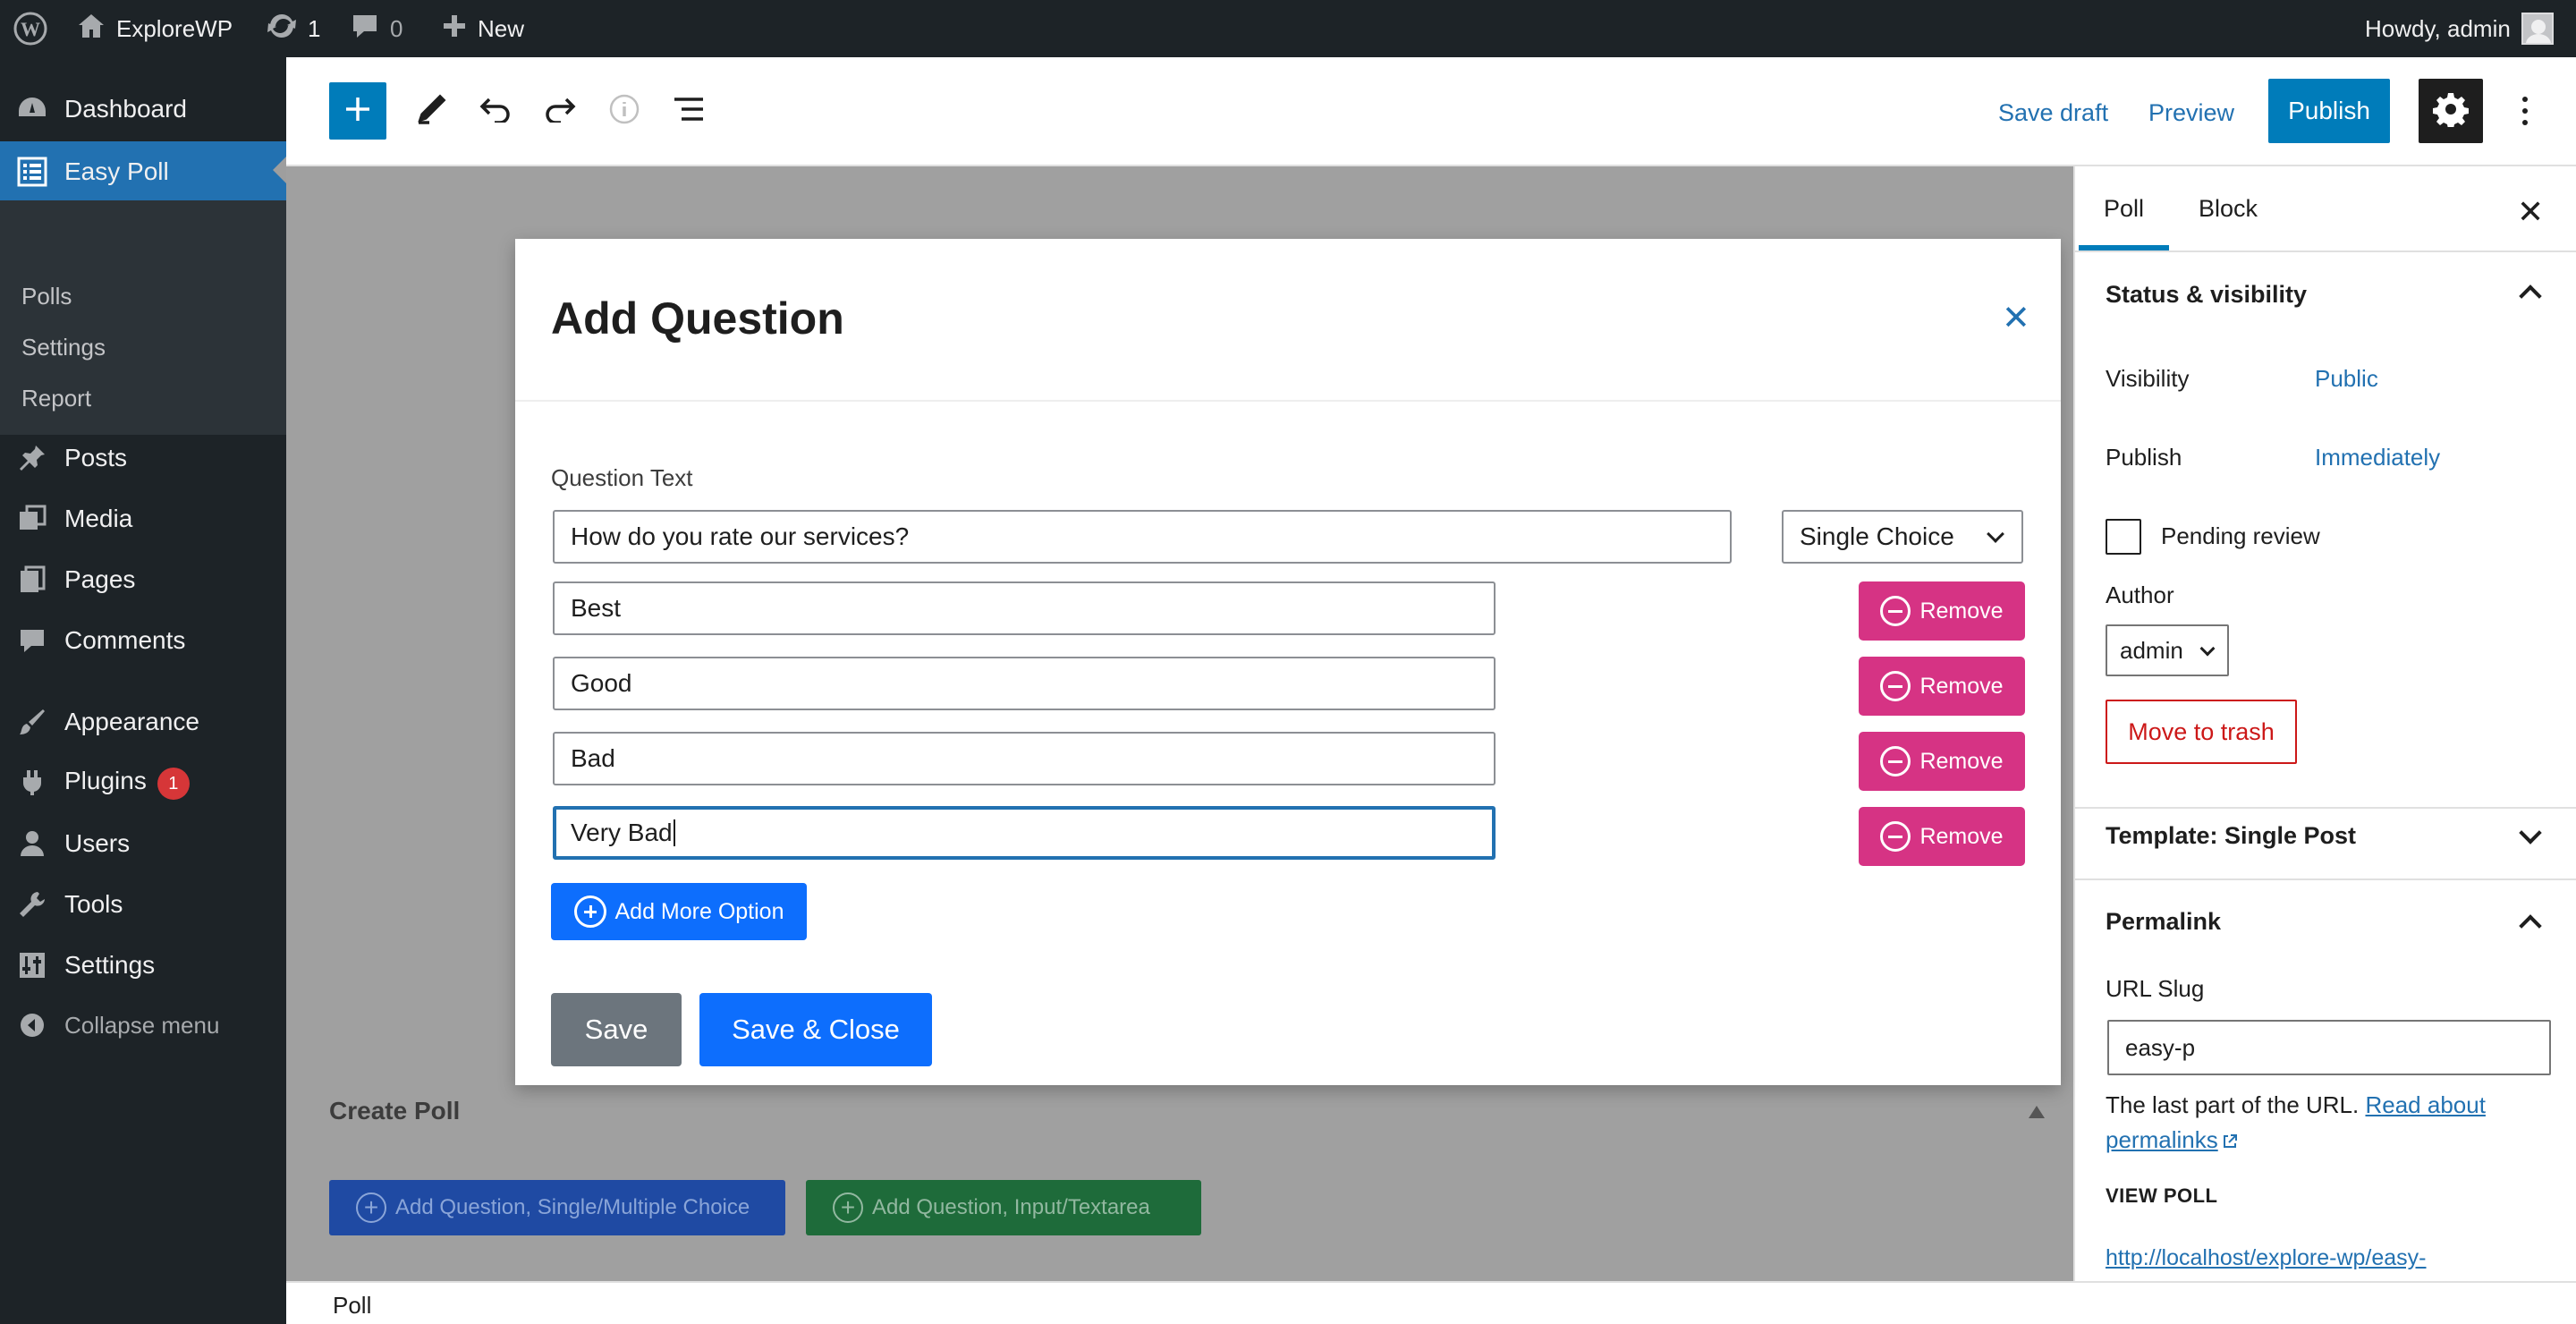 The height and width of the screenshot is (1324, 2576). I want to click on gear-icon, so click(2451, 111).